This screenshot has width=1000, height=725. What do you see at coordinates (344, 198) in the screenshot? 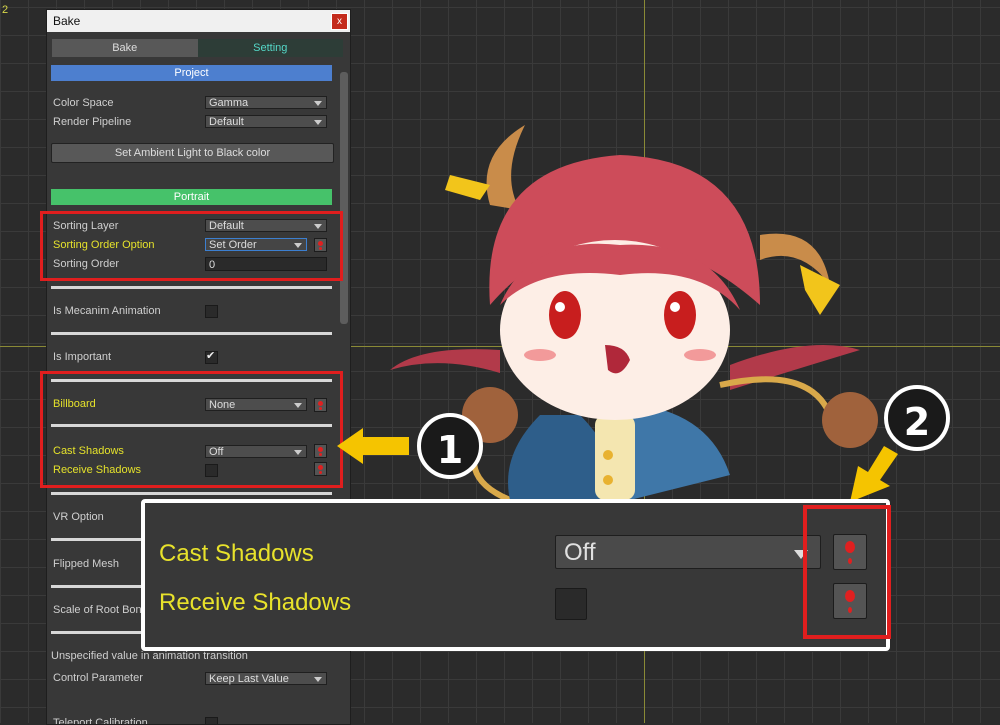
I see `scrollbar` at bounding box center [344, 198].